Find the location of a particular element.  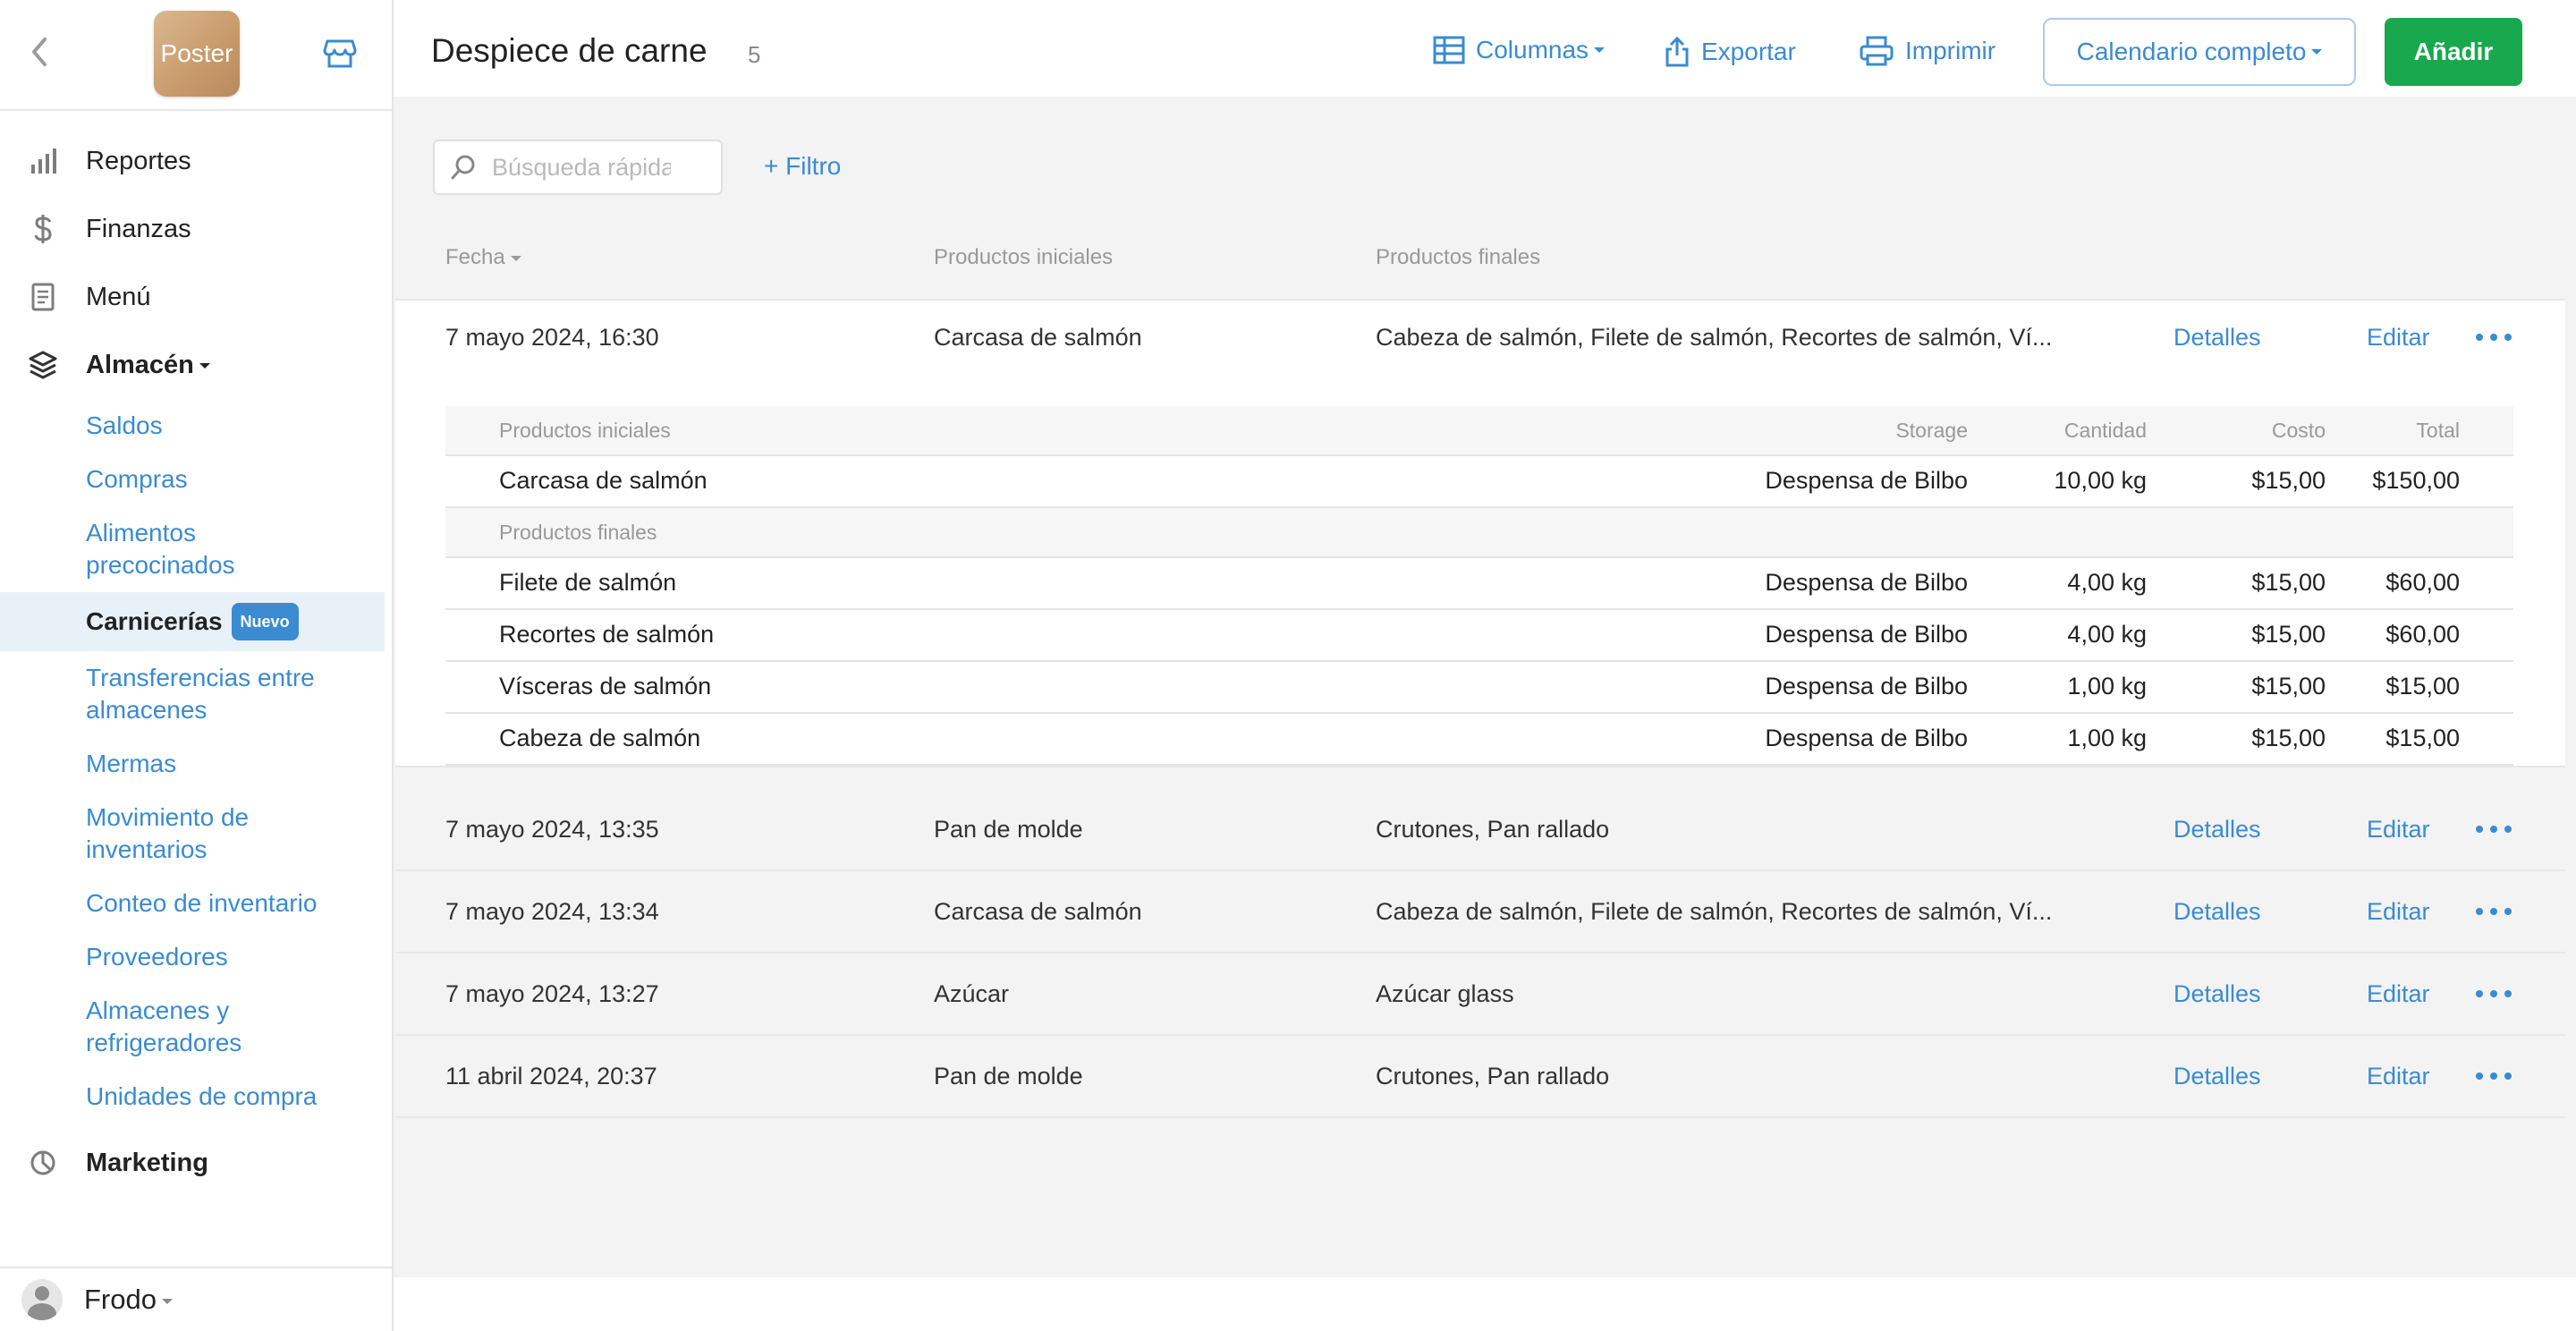

export-button: Exportar is located at coordinates (1730, 52).